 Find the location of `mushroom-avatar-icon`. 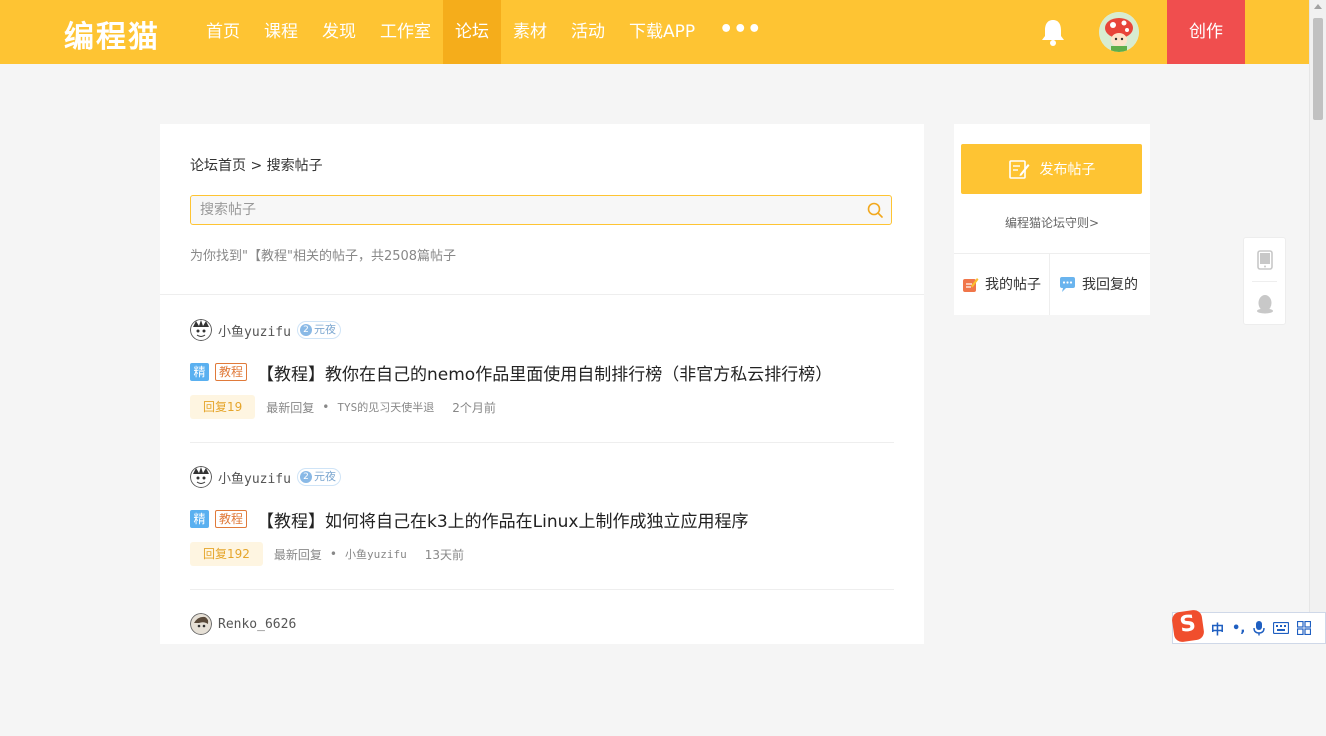

mushroom-avatar-icon is located at coordinates (1119, 32).